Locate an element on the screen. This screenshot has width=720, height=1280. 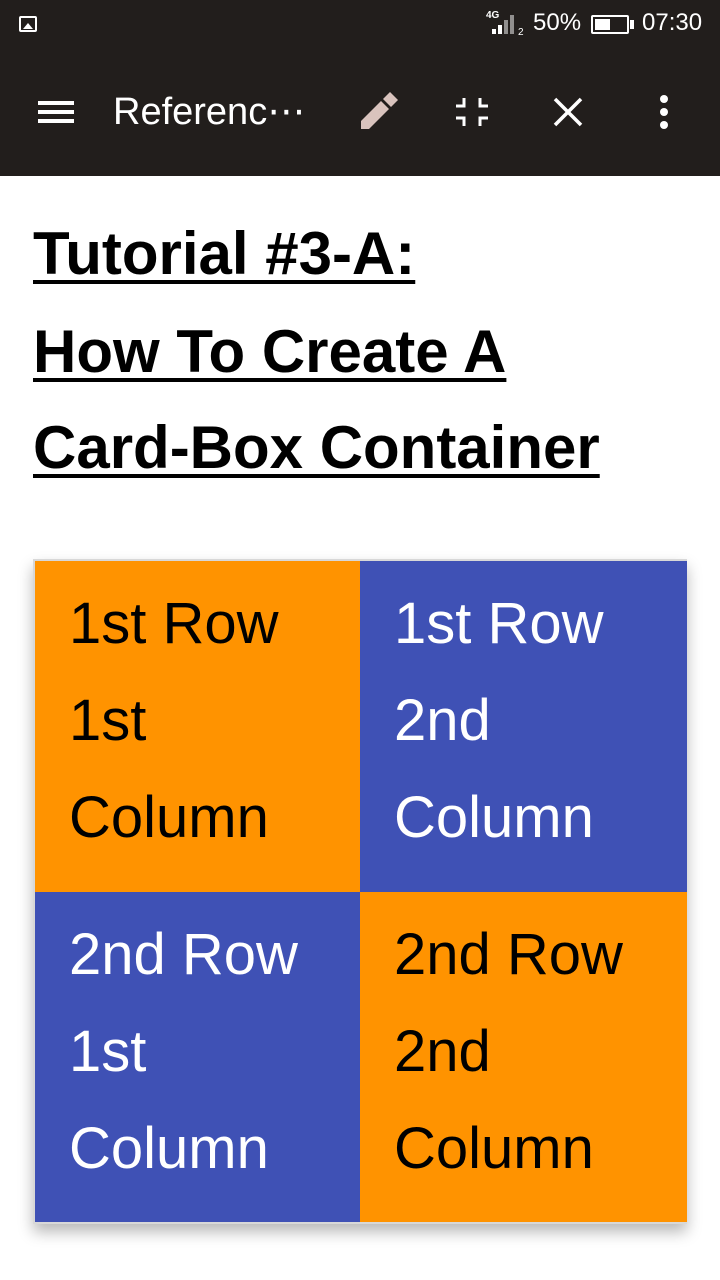
more-vert-icon is located at coordinates (664, 112).